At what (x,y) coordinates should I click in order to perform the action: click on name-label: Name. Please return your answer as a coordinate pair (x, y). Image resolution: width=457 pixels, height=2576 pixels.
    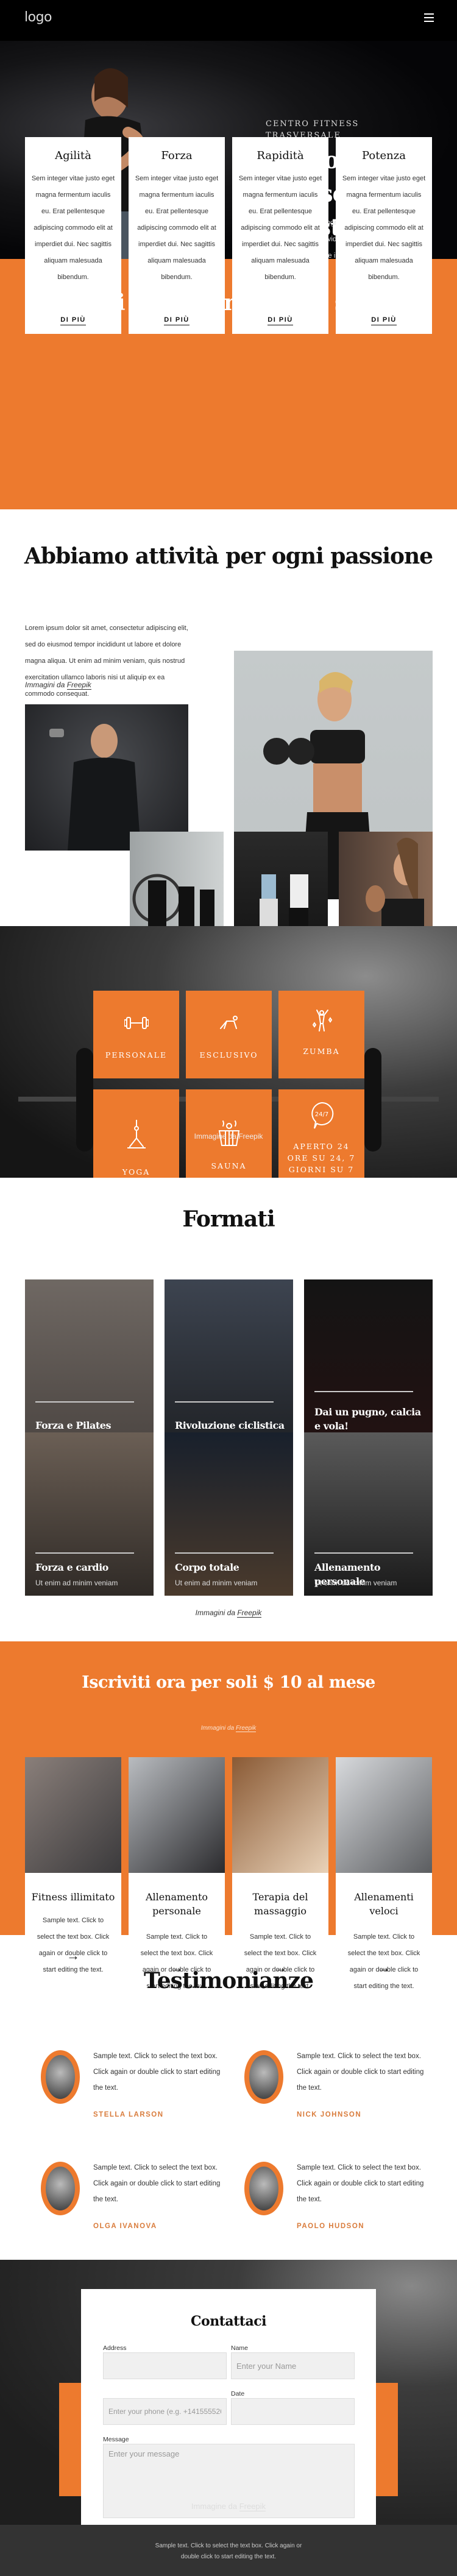
    Looking at the image, I should click on (240, 2348).